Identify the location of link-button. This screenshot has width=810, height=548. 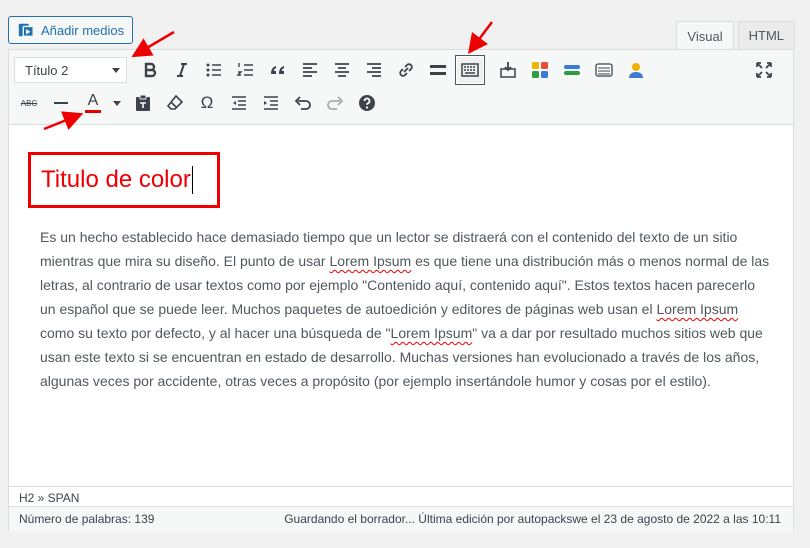
(406, 70).